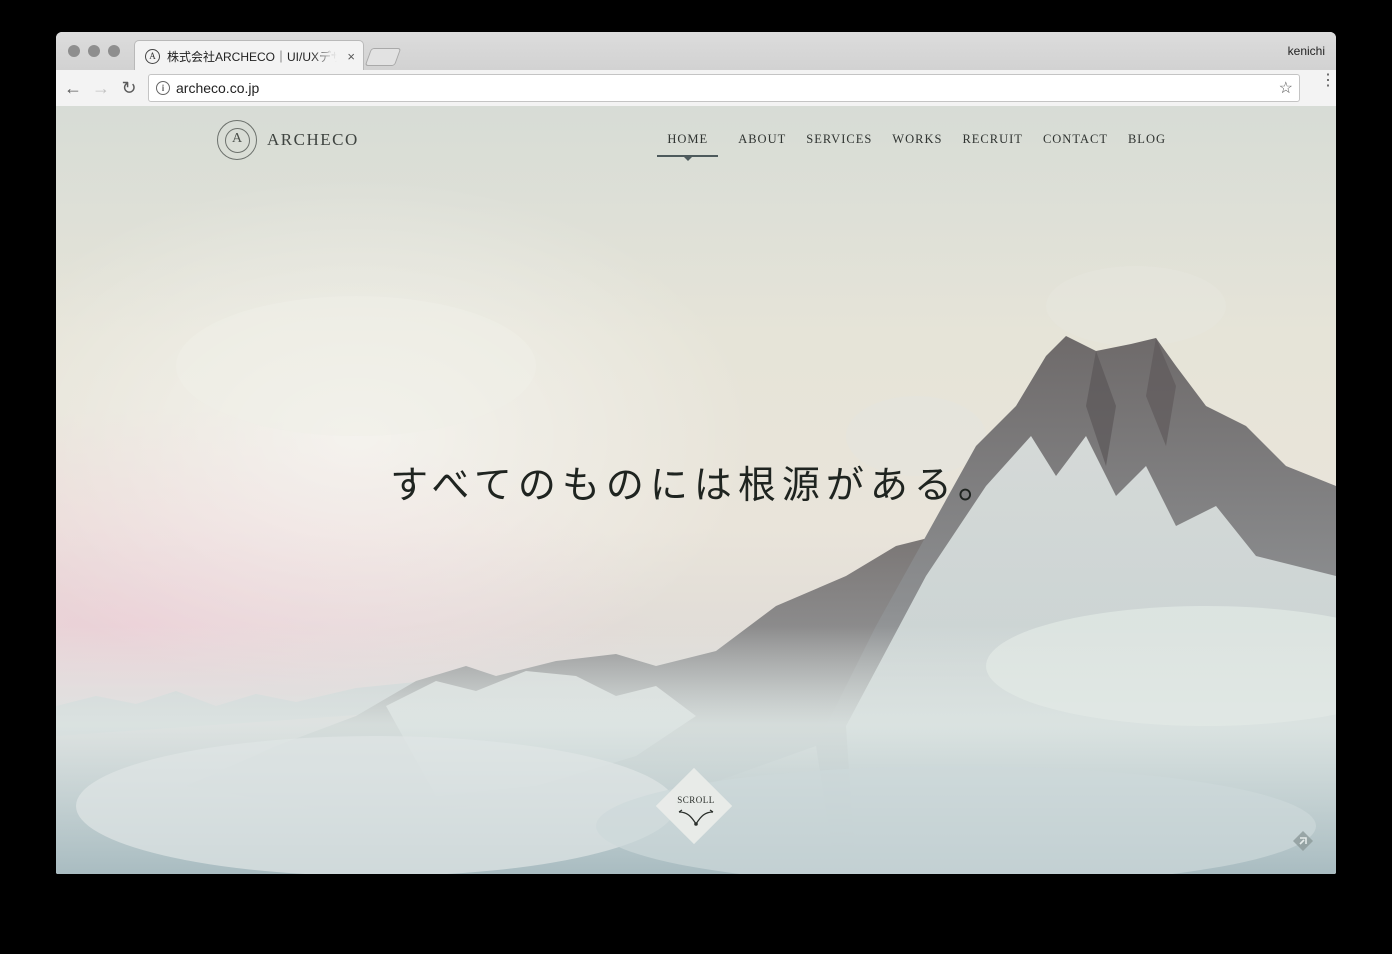 This screenshot has width=1392, height=954. What do you see at coordinates (74, 51) in the screenshot?
I see `close-window-icon` at bounding box center [74, 51].